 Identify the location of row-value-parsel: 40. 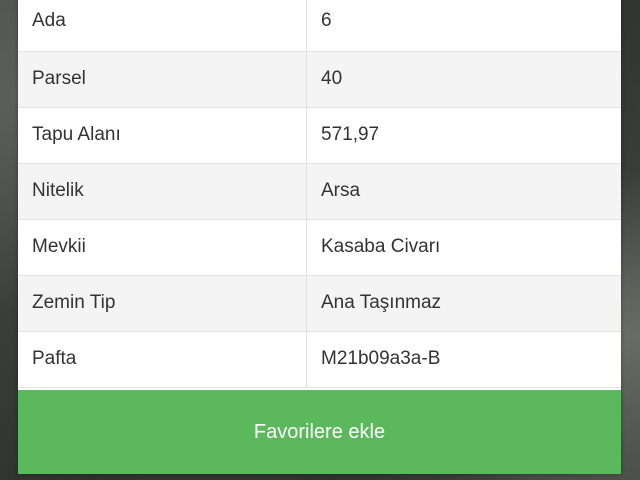
(463, 79).